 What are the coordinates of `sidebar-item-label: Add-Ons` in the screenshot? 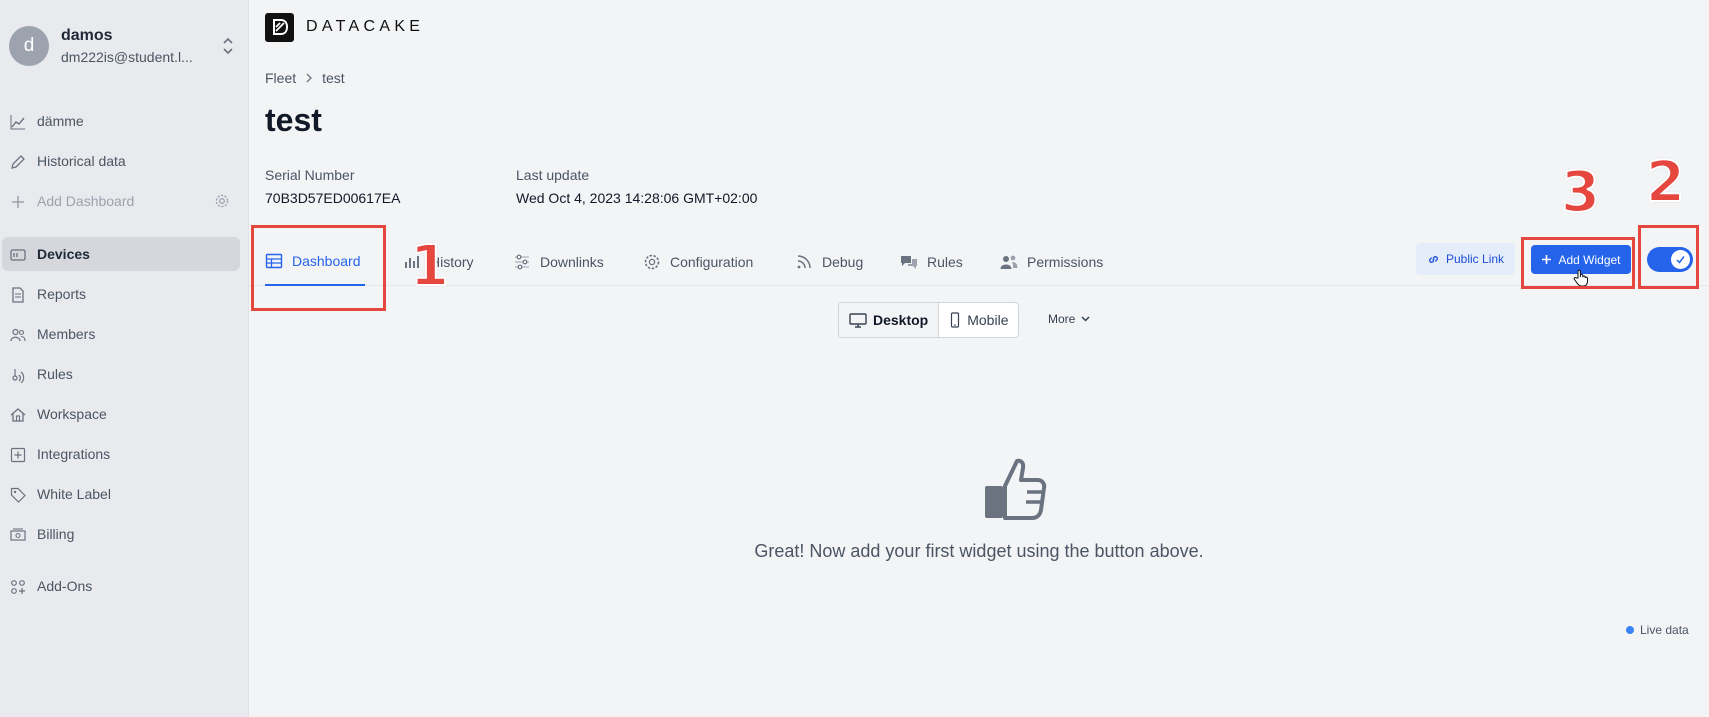 It's located at (65, 586).